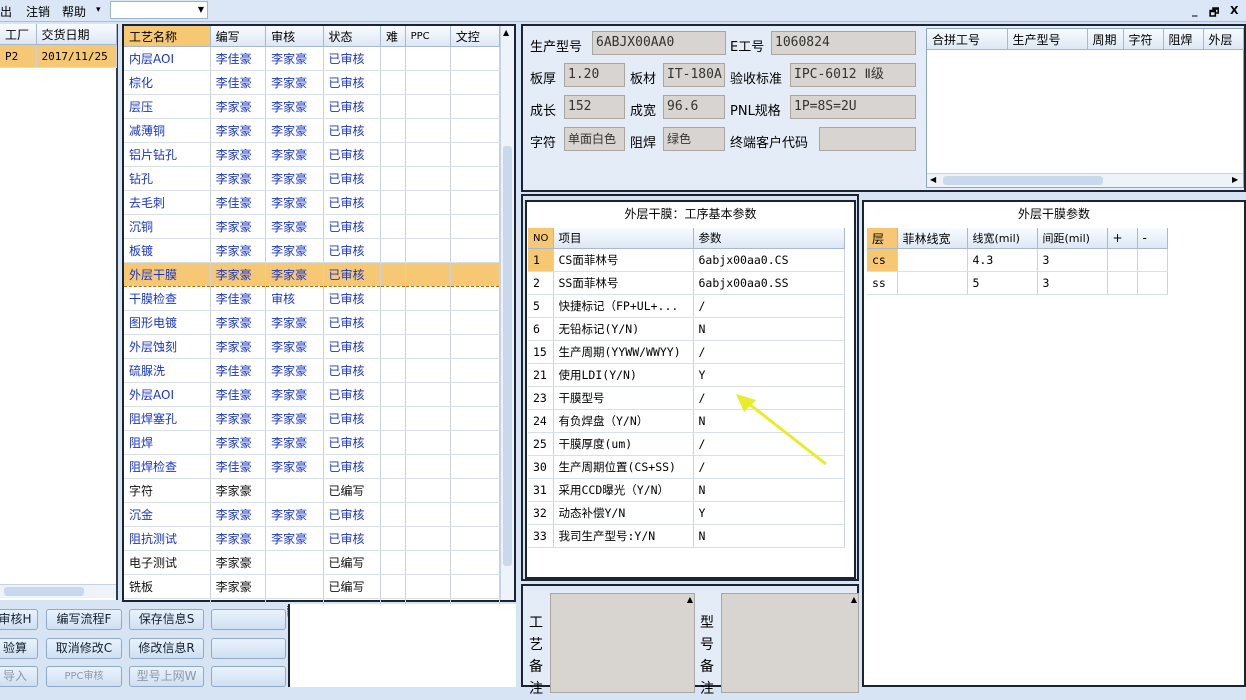 The width and height of the screenshot is (1246, 700). I want to click on cell-no: 32, so click(541, 513).